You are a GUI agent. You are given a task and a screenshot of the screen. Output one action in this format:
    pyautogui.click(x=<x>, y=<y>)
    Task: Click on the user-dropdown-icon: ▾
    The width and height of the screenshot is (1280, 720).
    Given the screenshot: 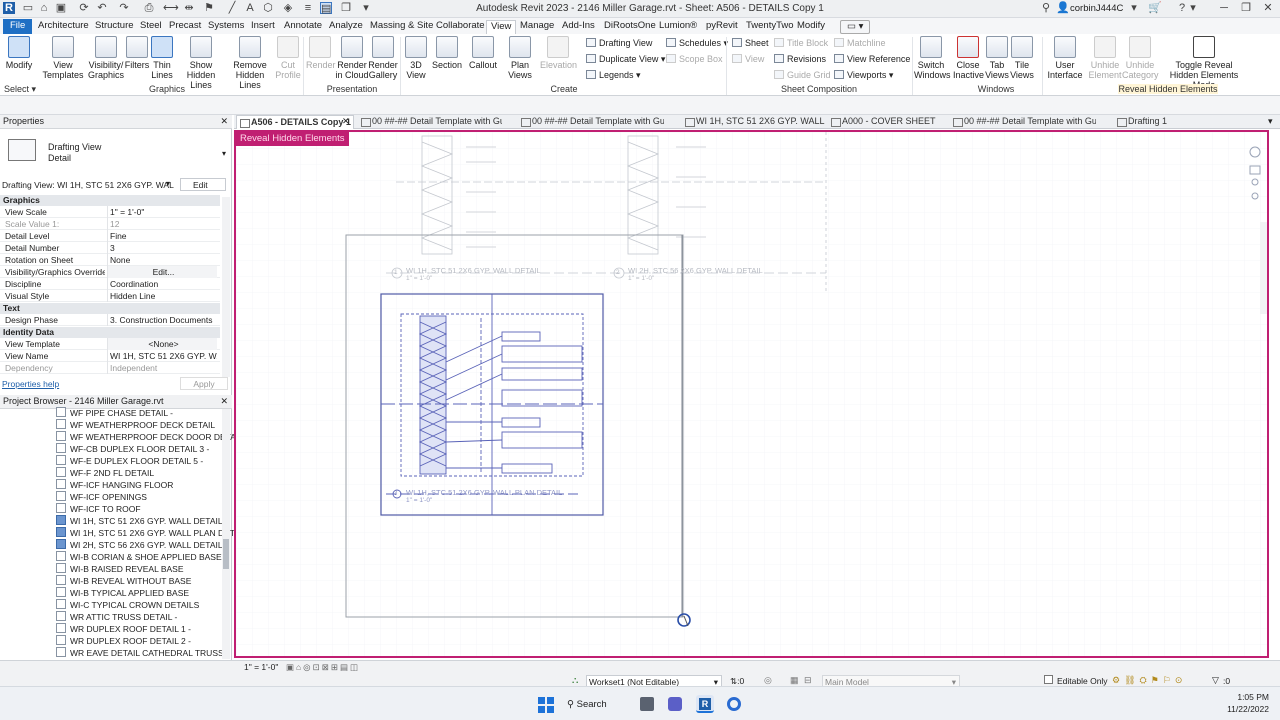 What is the action you would take?
    pyautogui.click(x=1134, y=8)
    